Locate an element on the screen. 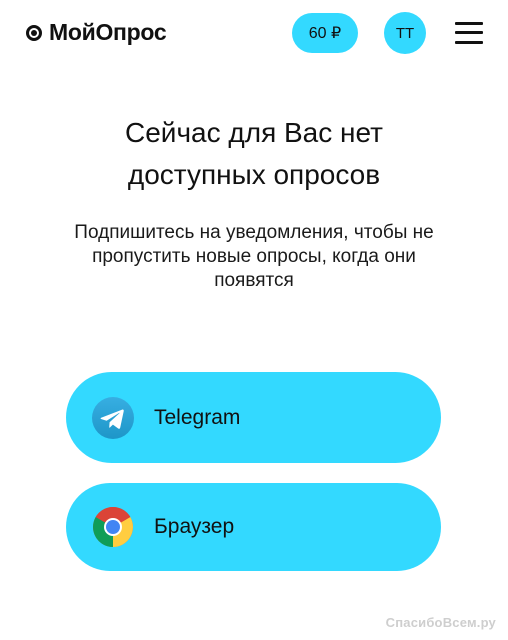  telegram-subscribe-button: Telegram is located at coordinates (253, 417).